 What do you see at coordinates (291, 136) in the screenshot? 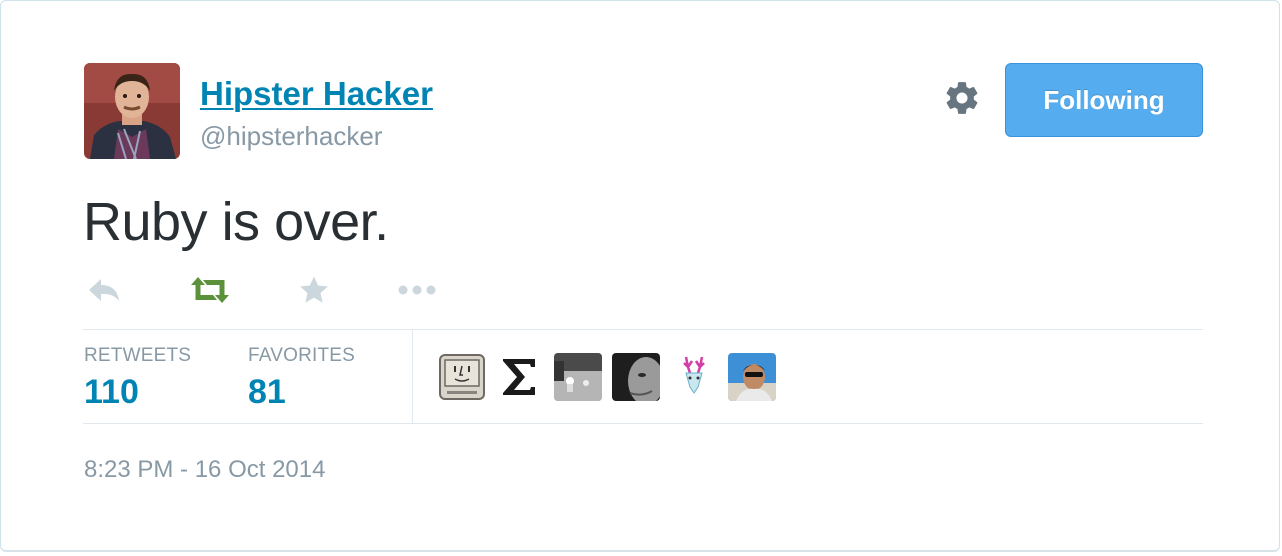
I see `user-handle: @hipsterhacker` at bounding box center [291, 136].